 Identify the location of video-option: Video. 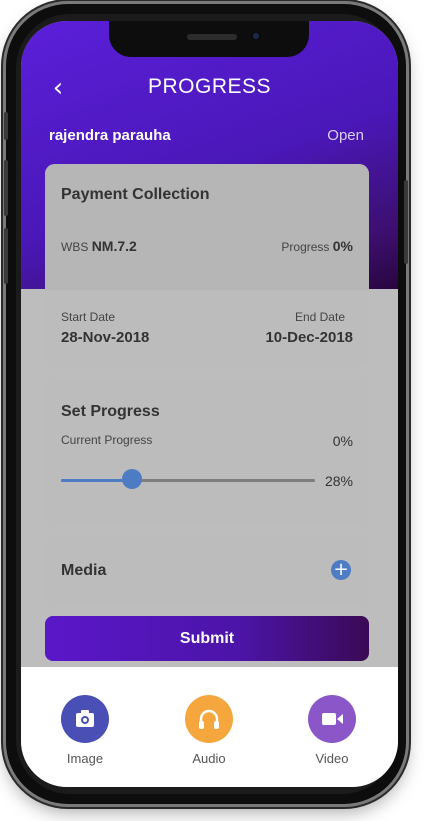
(332, 730).